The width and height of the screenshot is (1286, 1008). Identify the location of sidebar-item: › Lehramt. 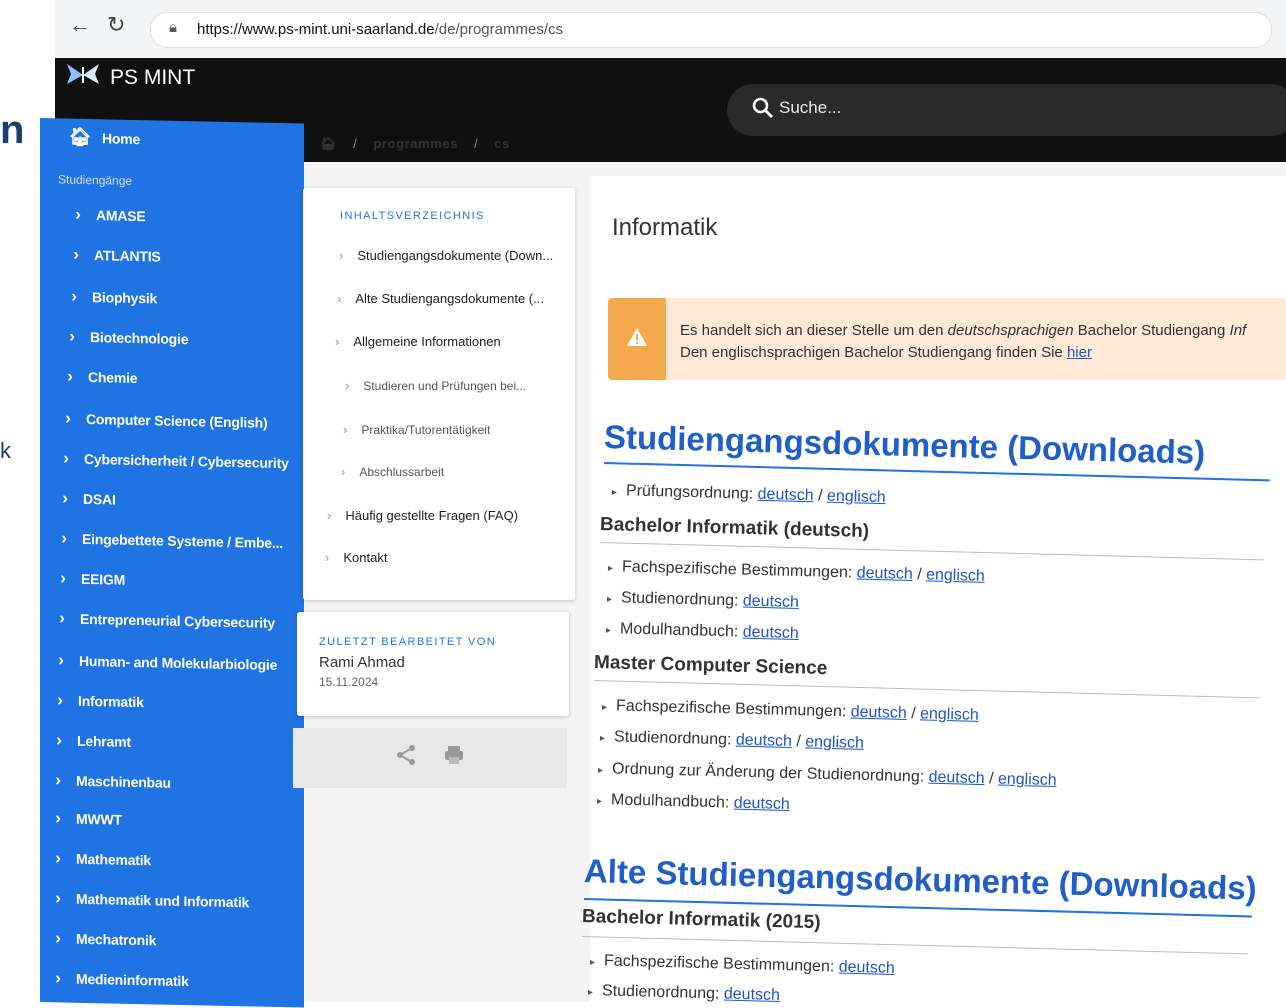
(86, 741).